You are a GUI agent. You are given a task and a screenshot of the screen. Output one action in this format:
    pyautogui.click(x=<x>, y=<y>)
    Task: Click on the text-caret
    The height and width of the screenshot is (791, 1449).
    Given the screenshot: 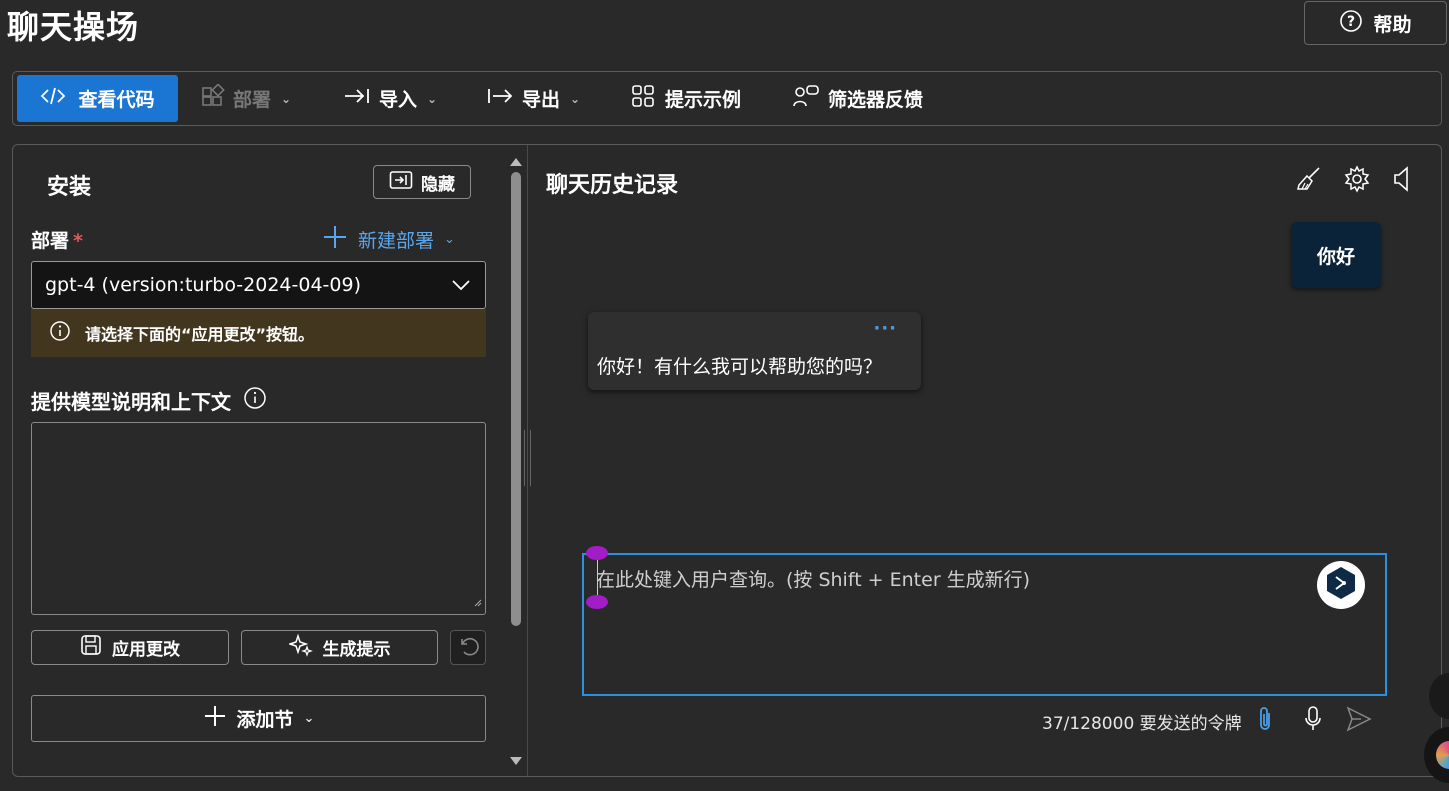 What is the action you would take?
    pyautogui.click(x=597, y=578)
    